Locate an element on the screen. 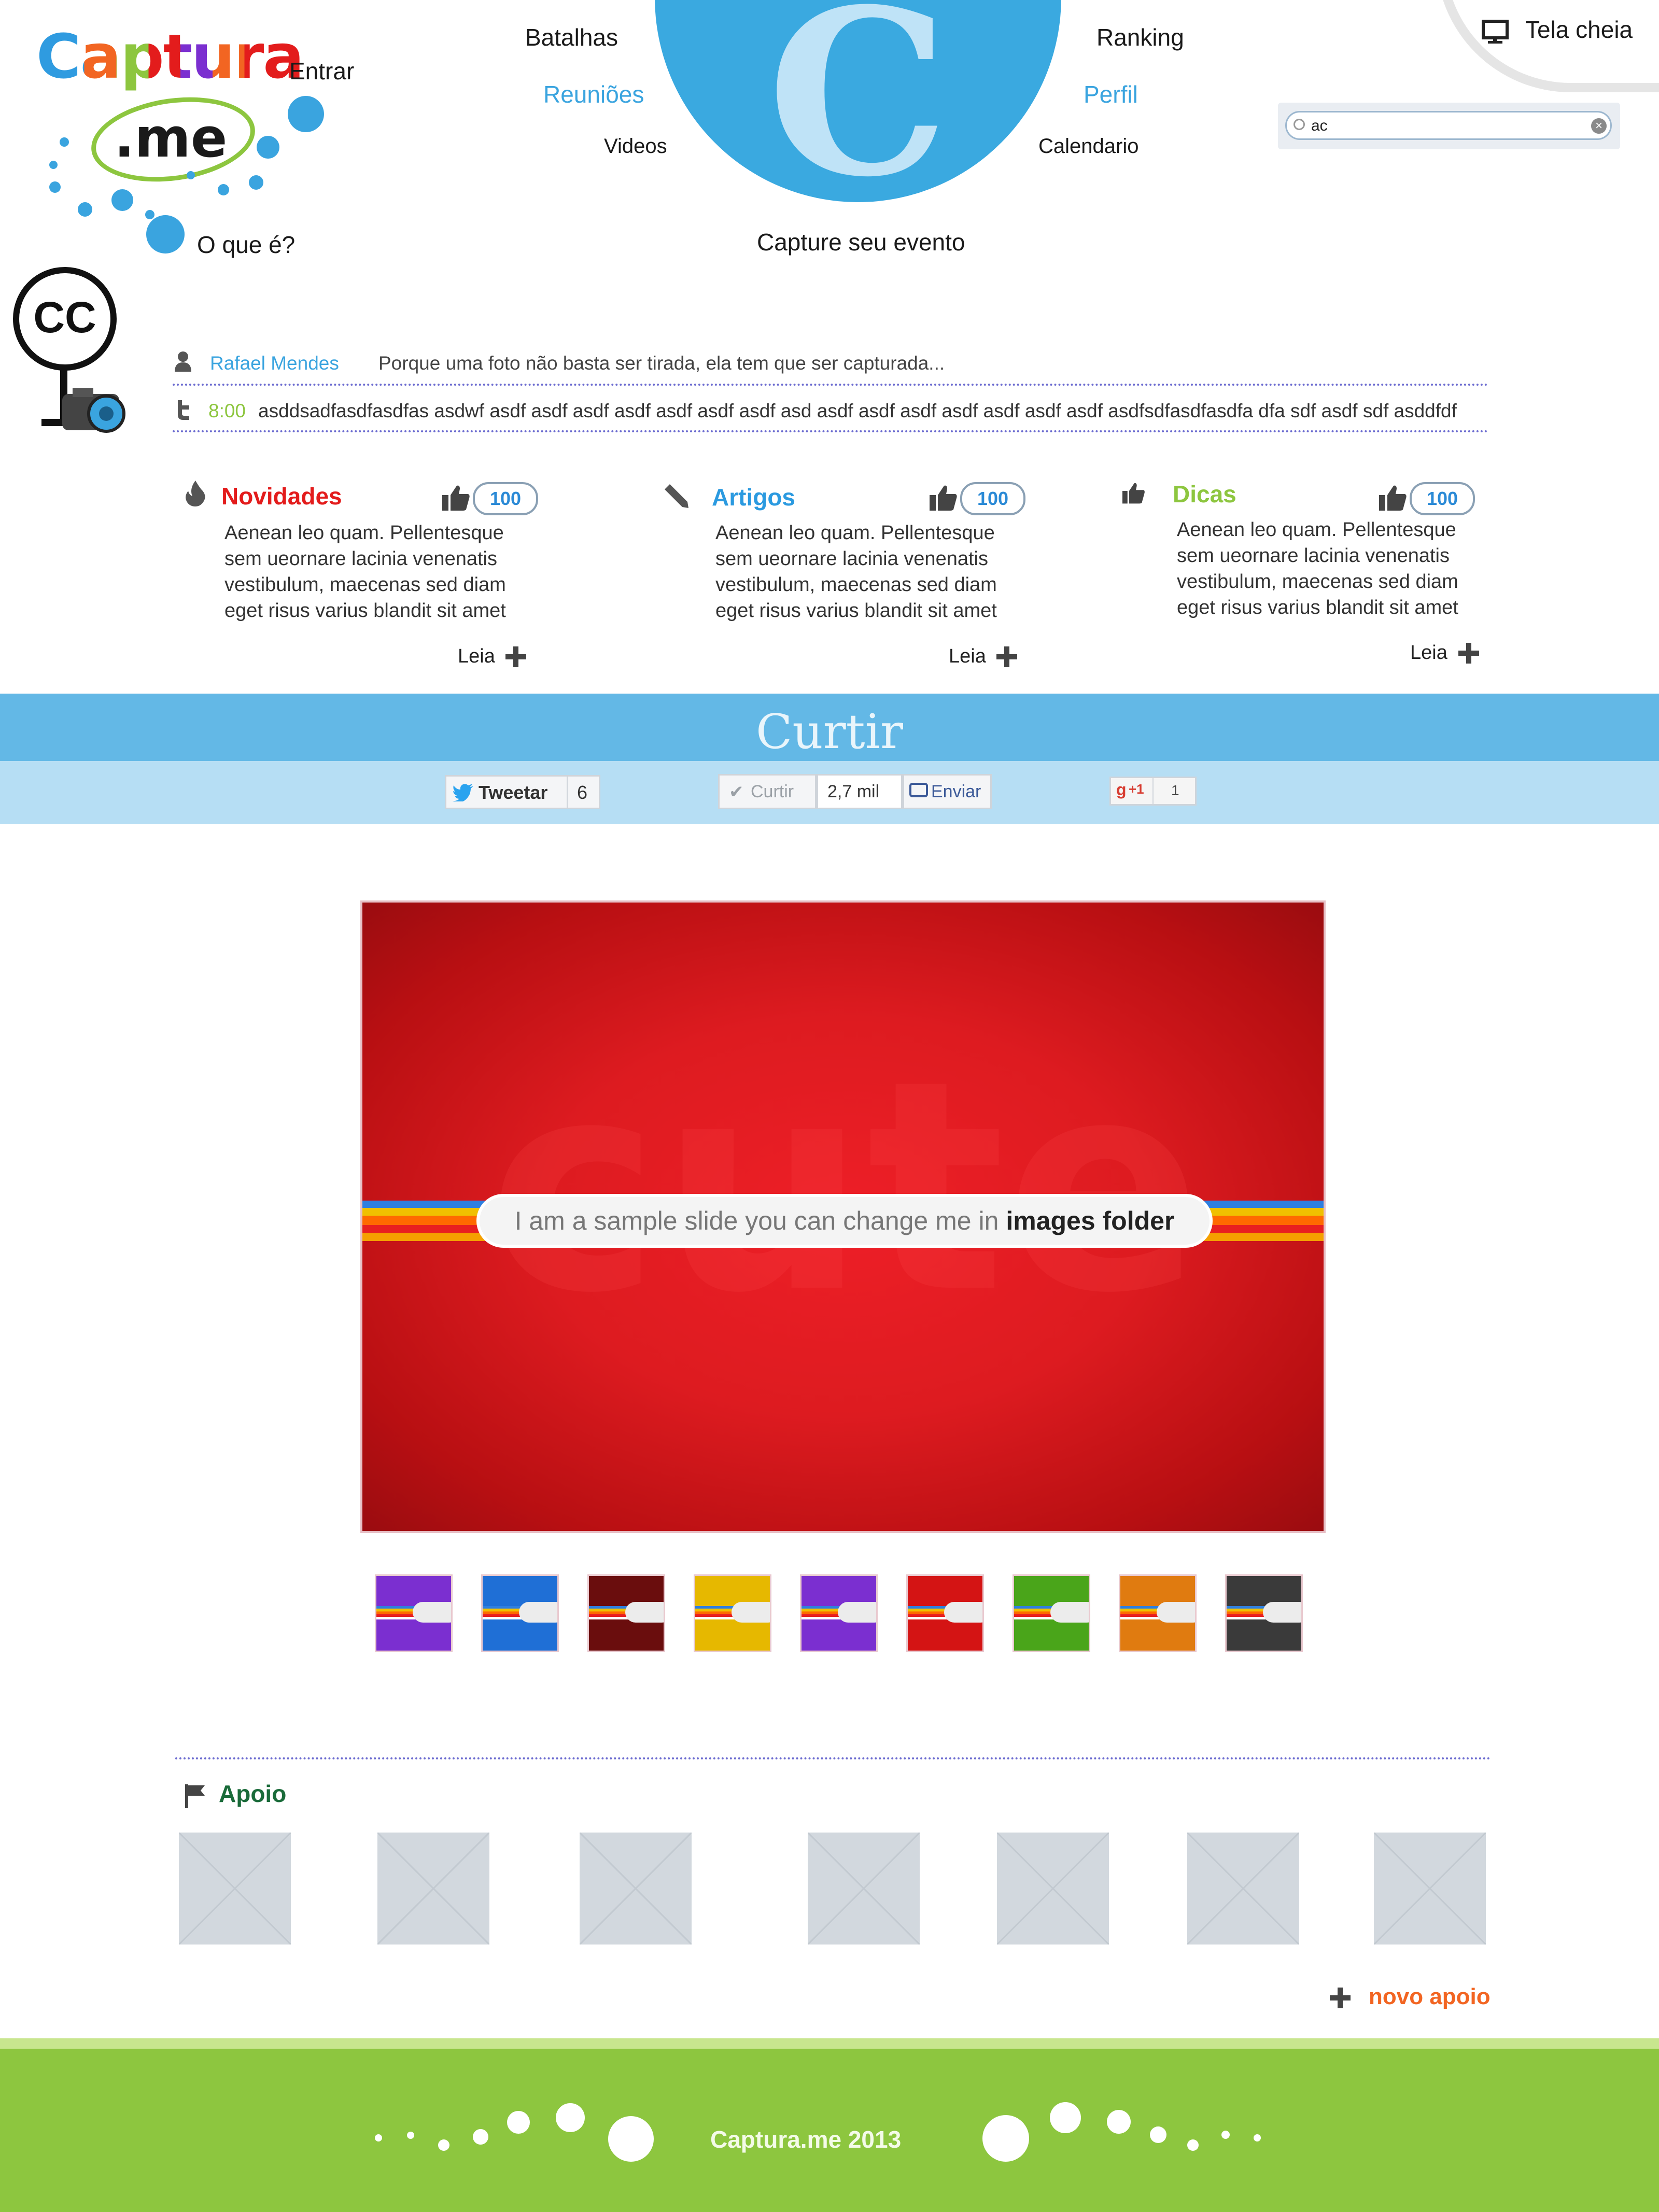  tweet-button: Tweetar 6 is located at coordinates (522, 792).